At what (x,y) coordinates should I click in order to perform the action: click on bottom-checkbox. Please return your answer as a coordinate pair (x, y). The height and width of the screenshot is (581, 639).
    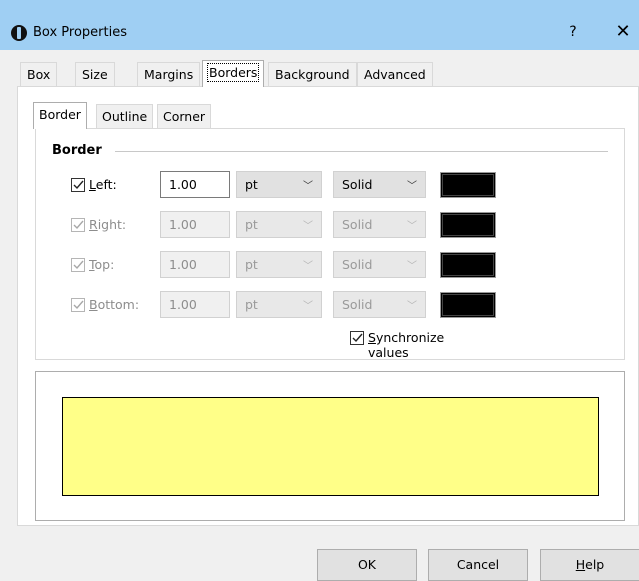
    Looking at the image, I should click on (78, 305).